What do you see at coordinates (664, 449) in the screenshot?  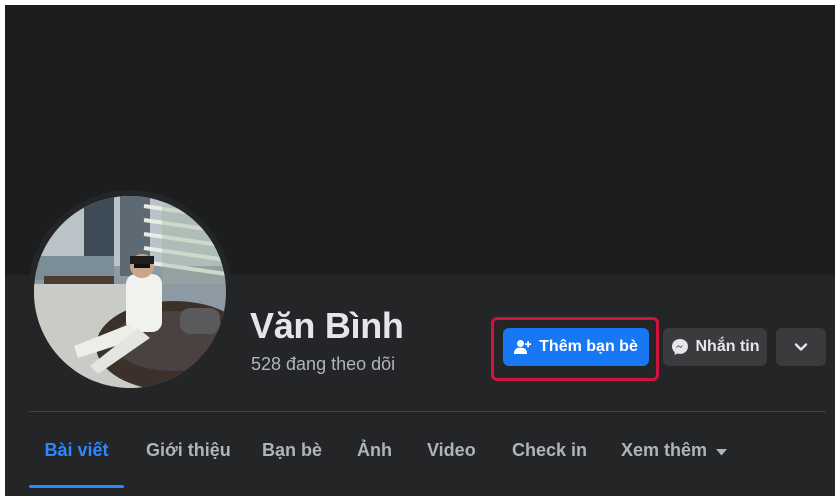 I see `tab-label: Xem thêm` at bounding box center [664, 449].